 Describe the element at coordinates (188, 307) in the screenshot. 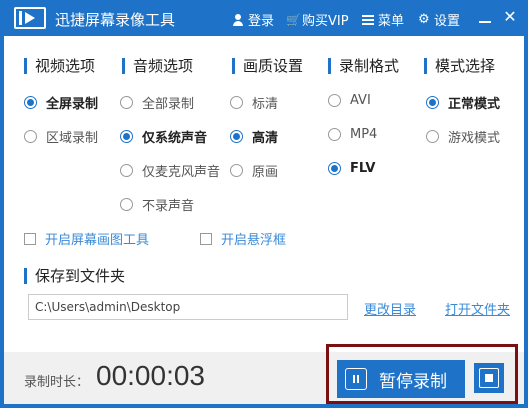

I see `save-path-field: C:\Users\admin\Desktop` at that location.